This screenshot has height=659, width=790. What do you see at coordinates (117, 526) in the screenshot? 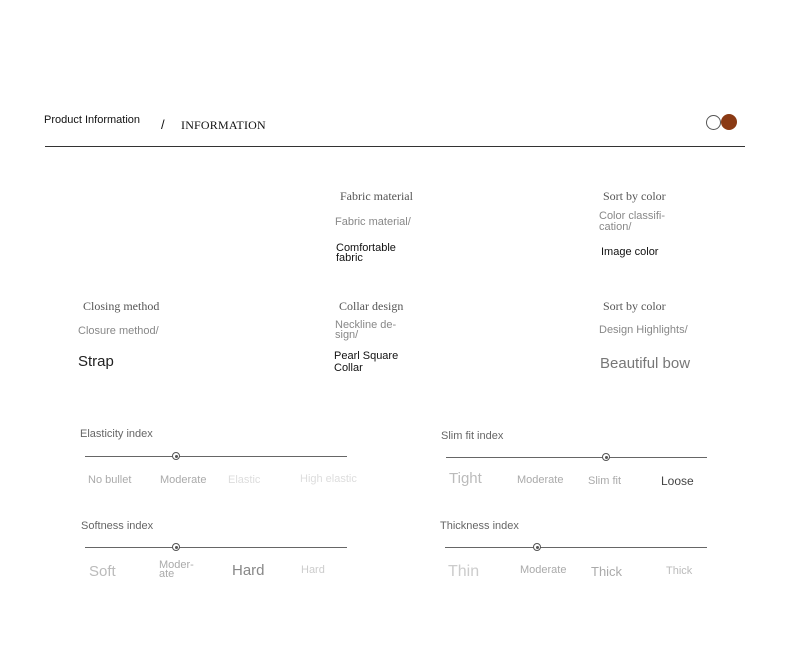
I see `softness-title: Softness index` at bounding box center [117, 526].